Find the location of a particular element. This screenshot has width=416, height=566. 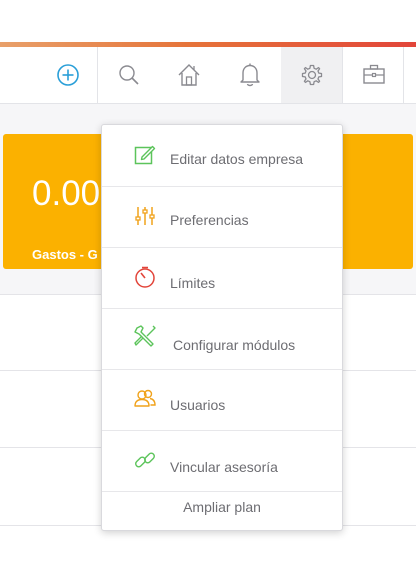

sliders-icon is located at coordinates (145, 216).